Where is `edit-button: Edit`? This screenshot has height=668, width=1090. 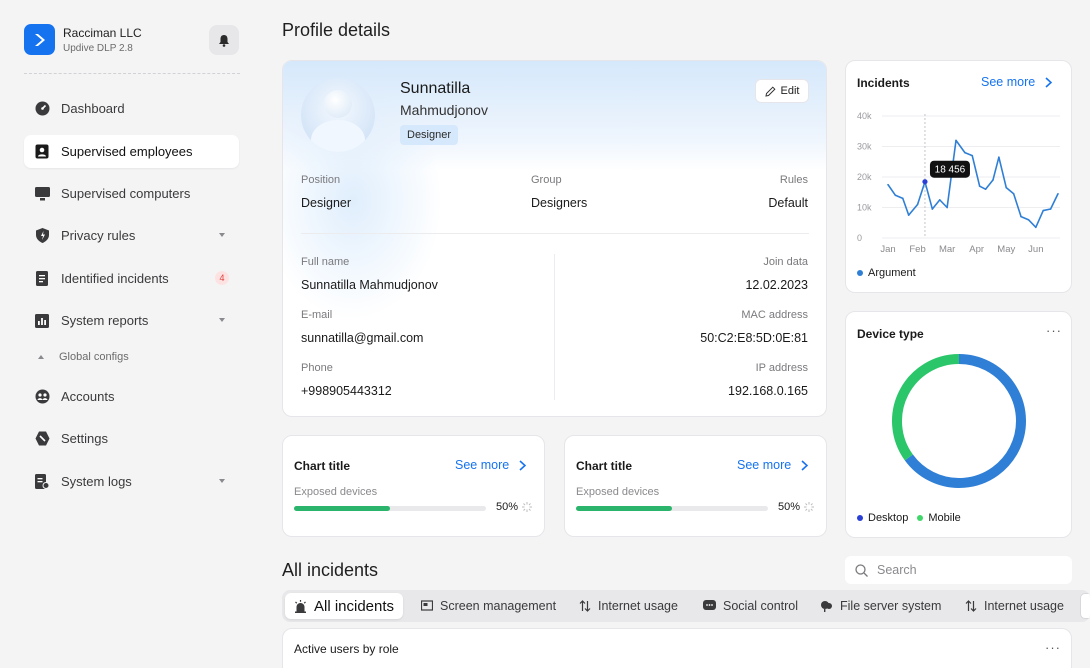 edit-button: Edit is located at coordinates (782, 91).